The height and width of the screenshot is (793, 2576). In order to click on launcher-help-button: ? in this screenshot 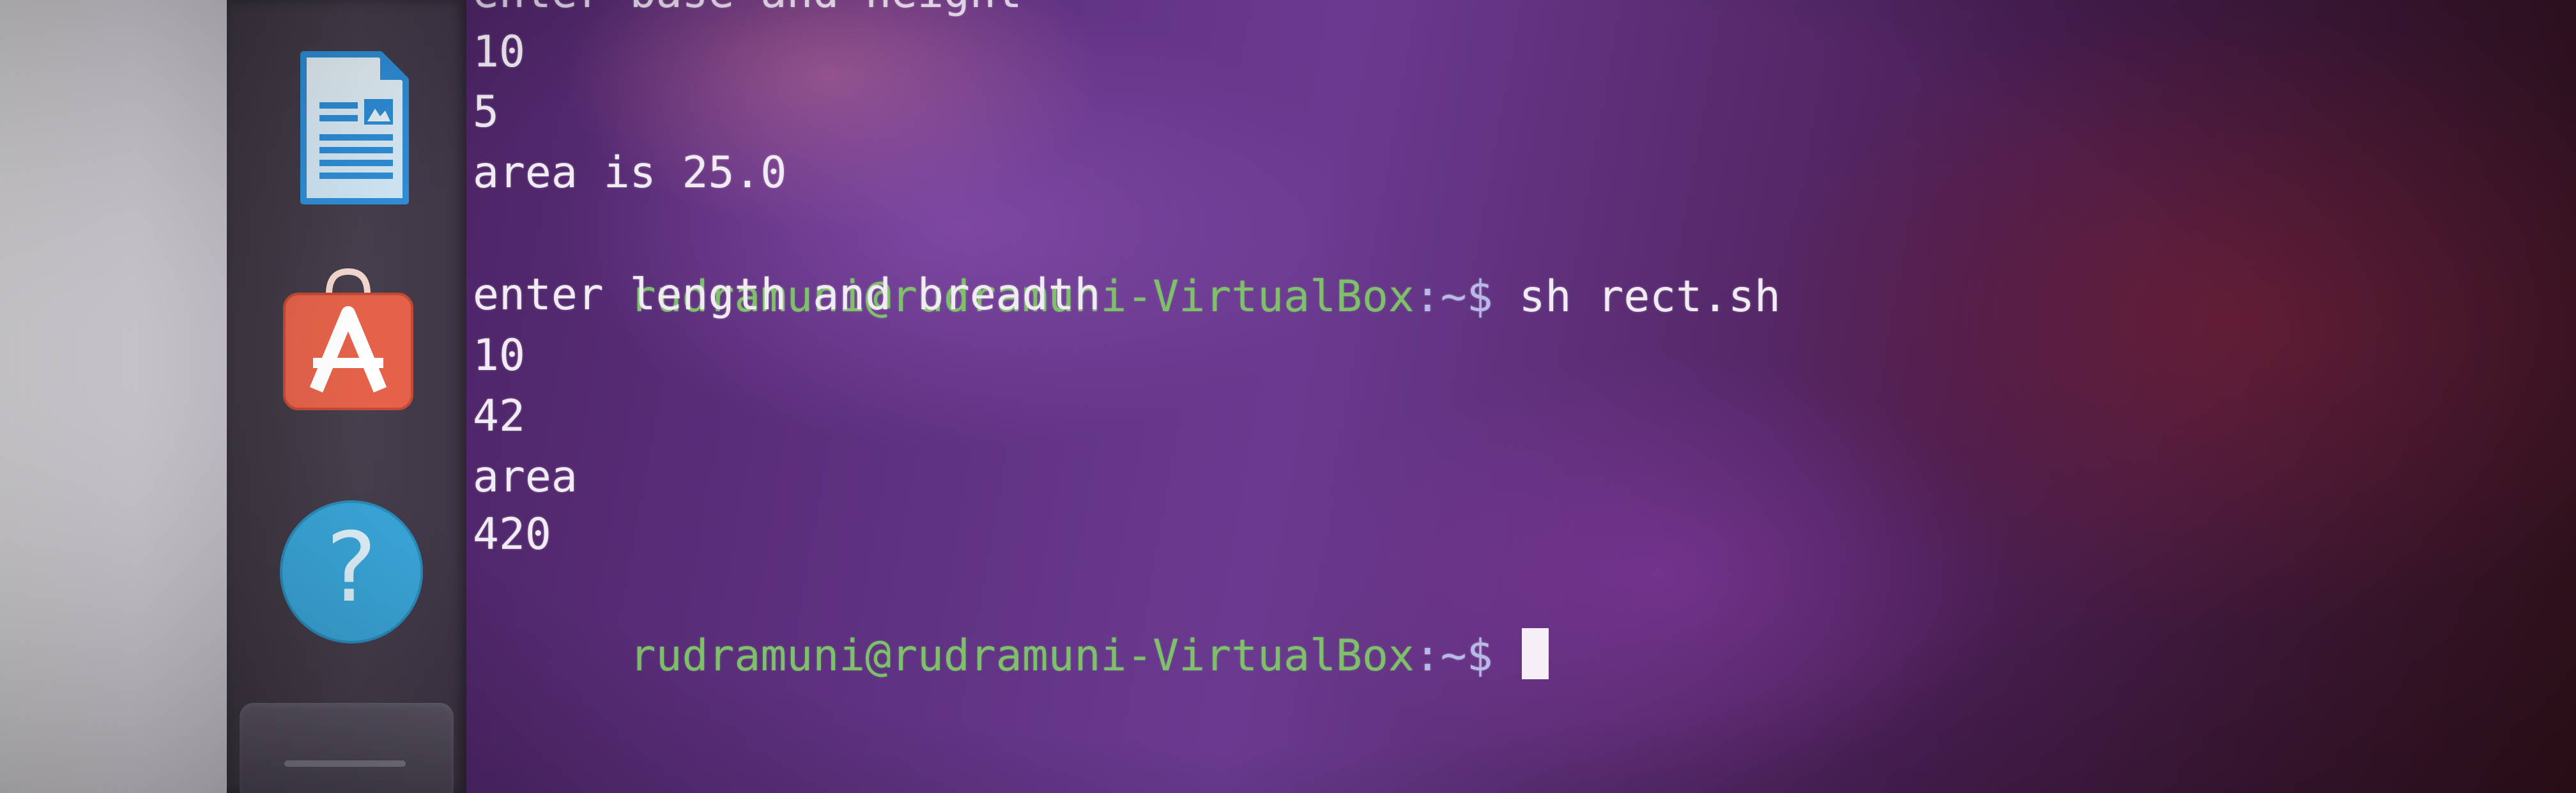, I will do `click(350, 570)`.